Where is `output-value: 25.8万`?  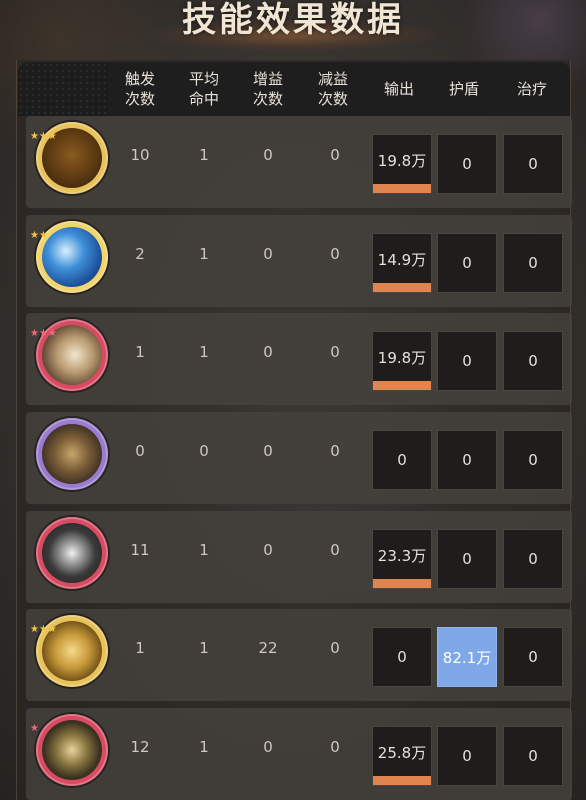
output-value: 25.8万 is located at coordinates (402, 752).